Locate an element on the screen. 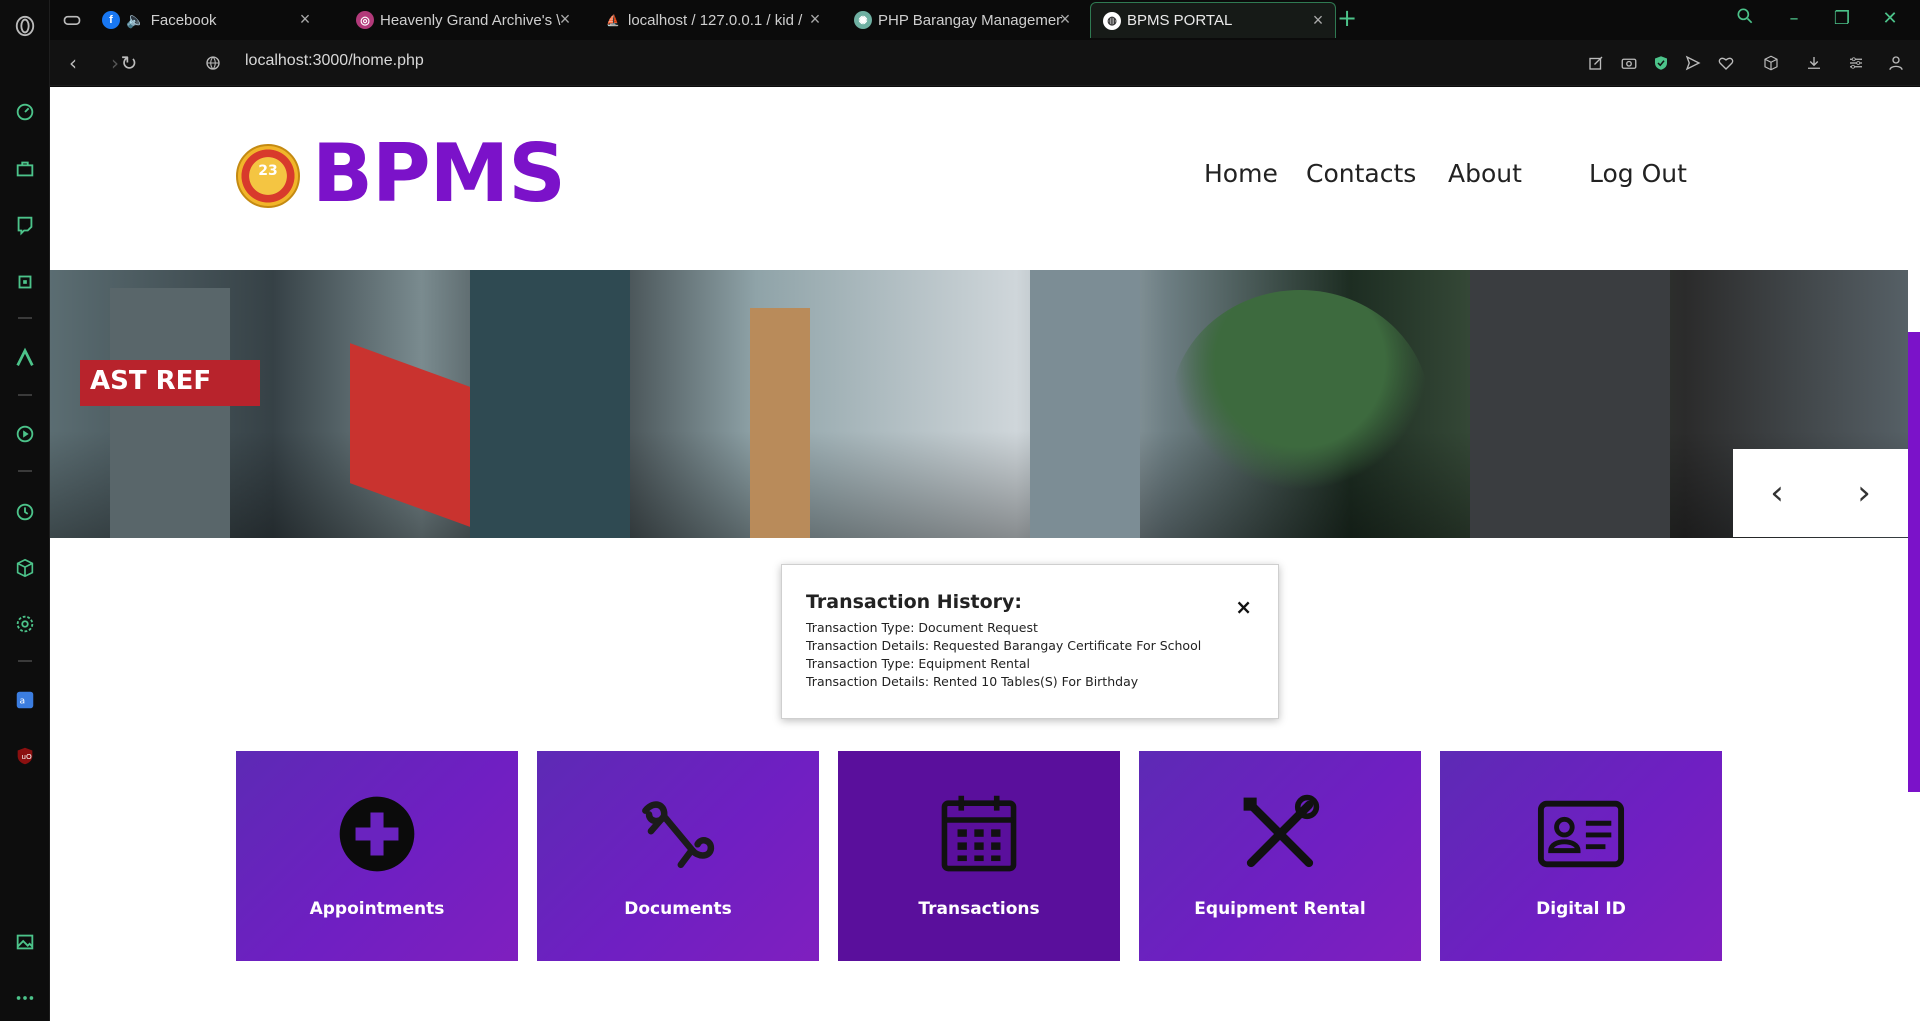 The width and height of the screenshot is (1920, 1021). tools-icon is located at coordinates (1280, 834).